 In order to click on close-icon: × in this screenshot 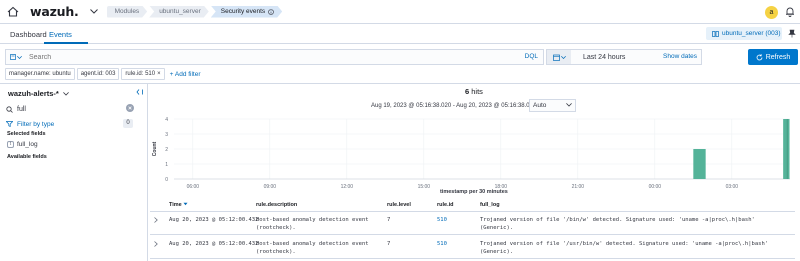, I will do `click(159, 74)`.